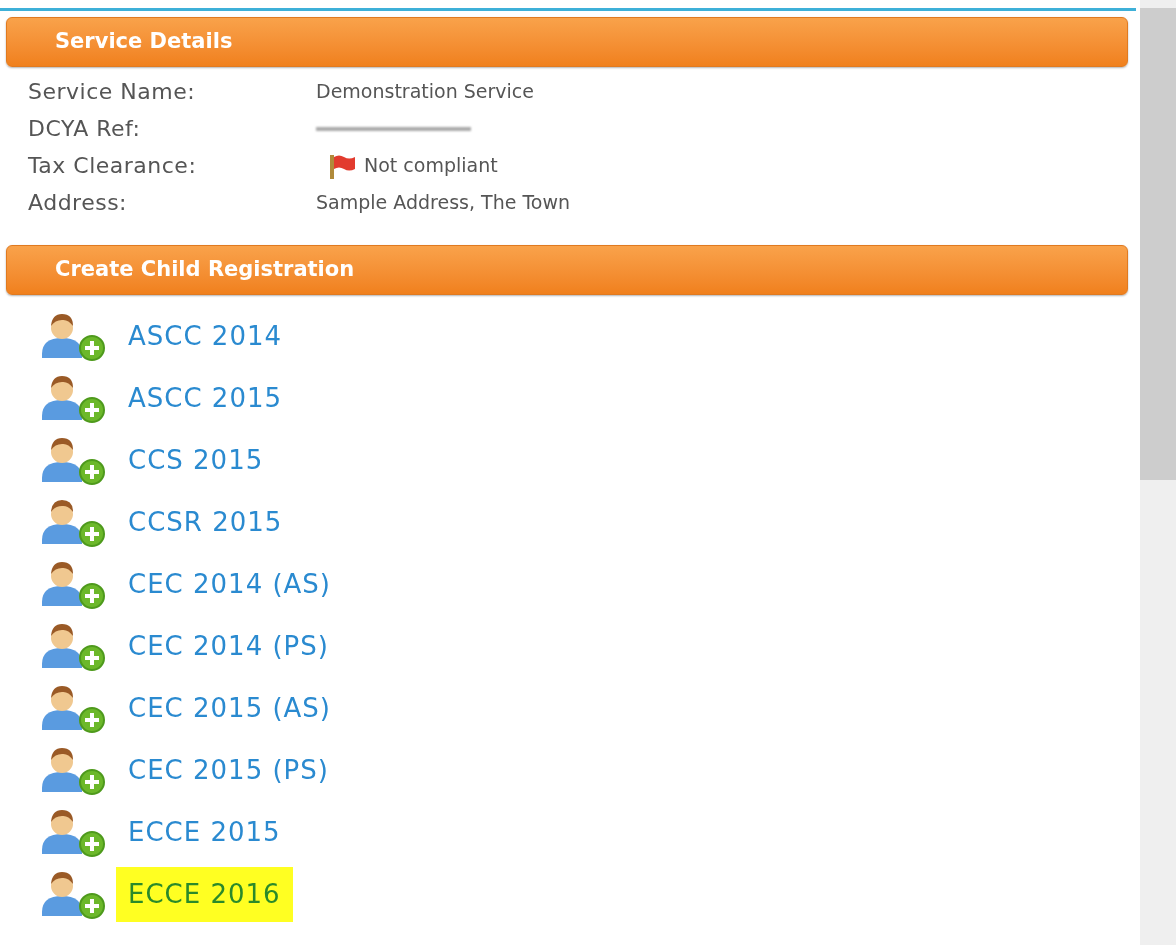 This screenshot has height=945, width=1176. What do you see at coordinates (228, 770) in the screenshot?
I see `registration-link: CEC 2015 (PS)` at bounding box center [228, 770].